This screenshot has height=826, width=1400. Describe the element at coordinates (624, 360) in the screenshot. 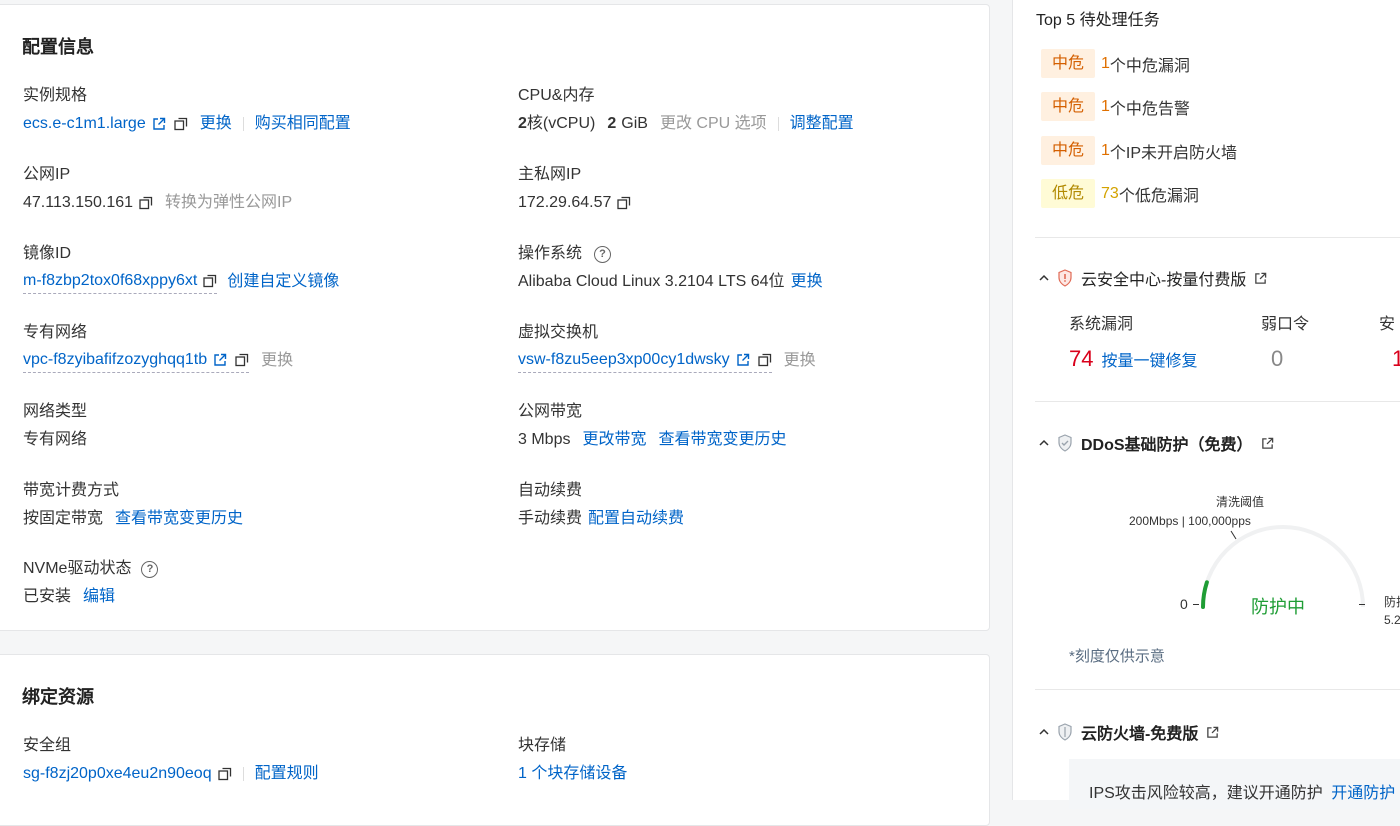

I see `vswitch-link: vsw-f8zu5eep3xp00cy1dwsky` at that location.